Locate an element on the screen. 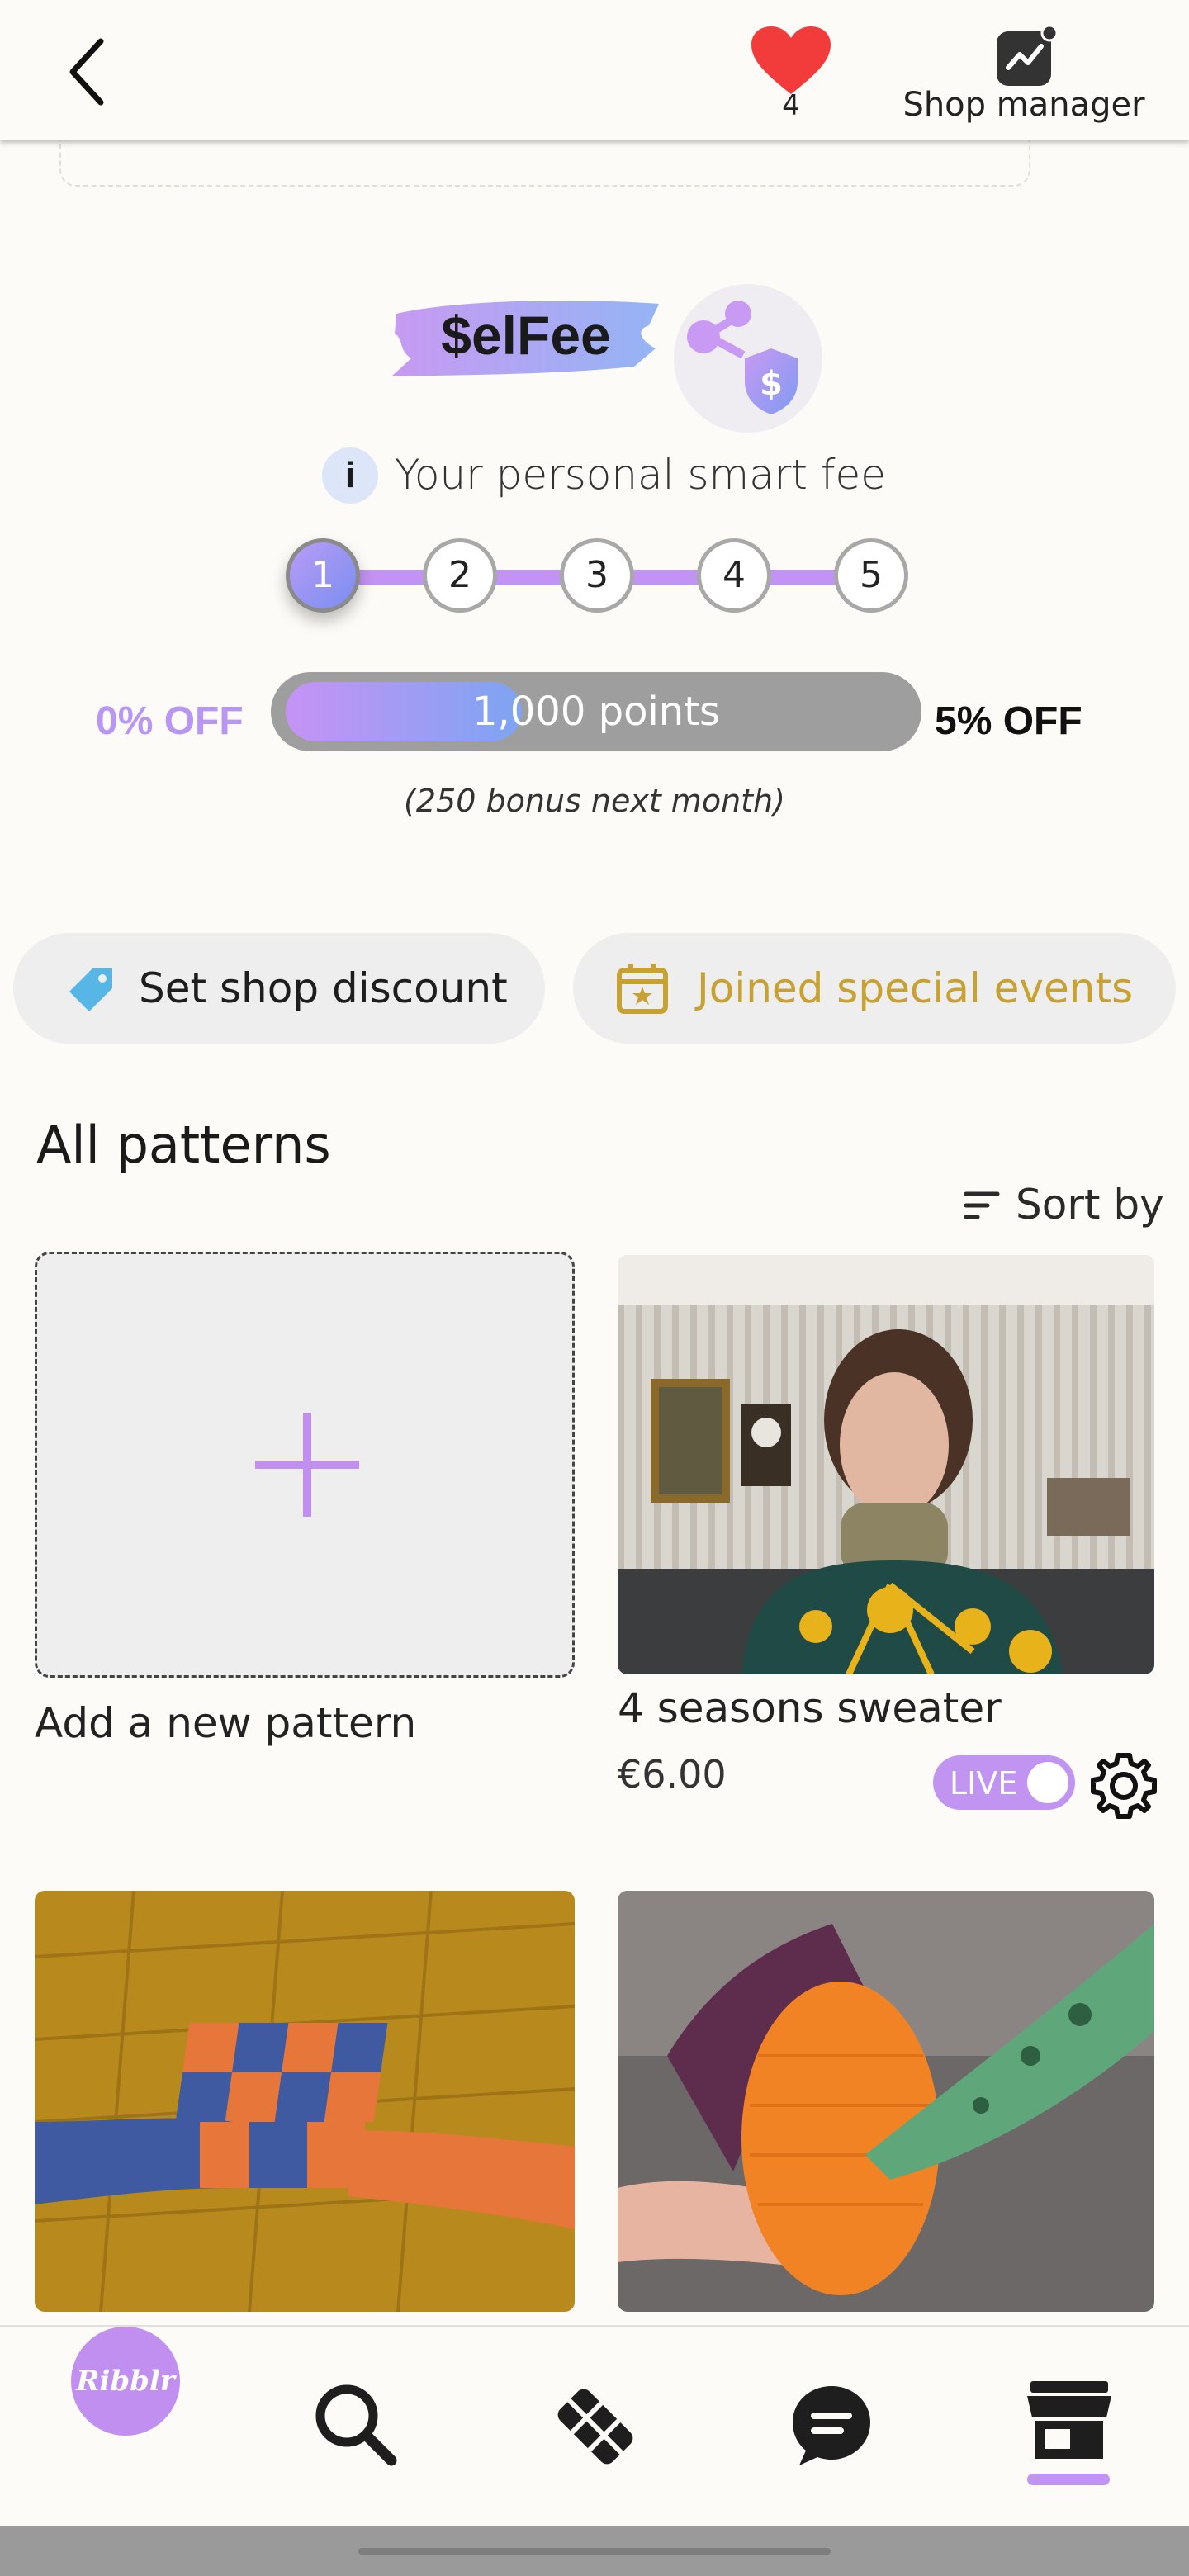  calendar-star-icon is located at coordinates (642, 989).